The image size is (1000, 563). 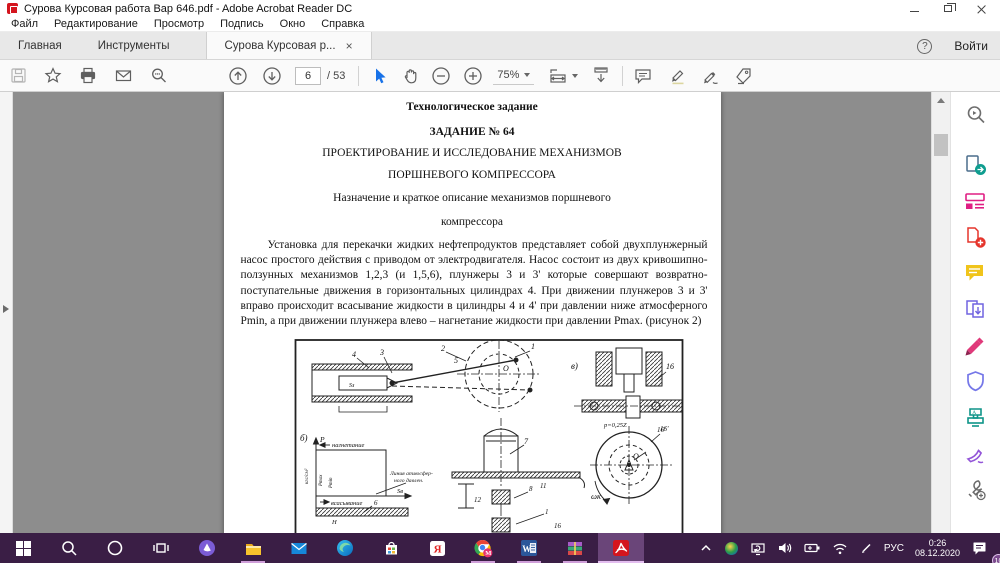 What do you see at coordinates (940, 312) in the screenshot?
I see `vertical-scrollbar` at bounding box center [940, 312].